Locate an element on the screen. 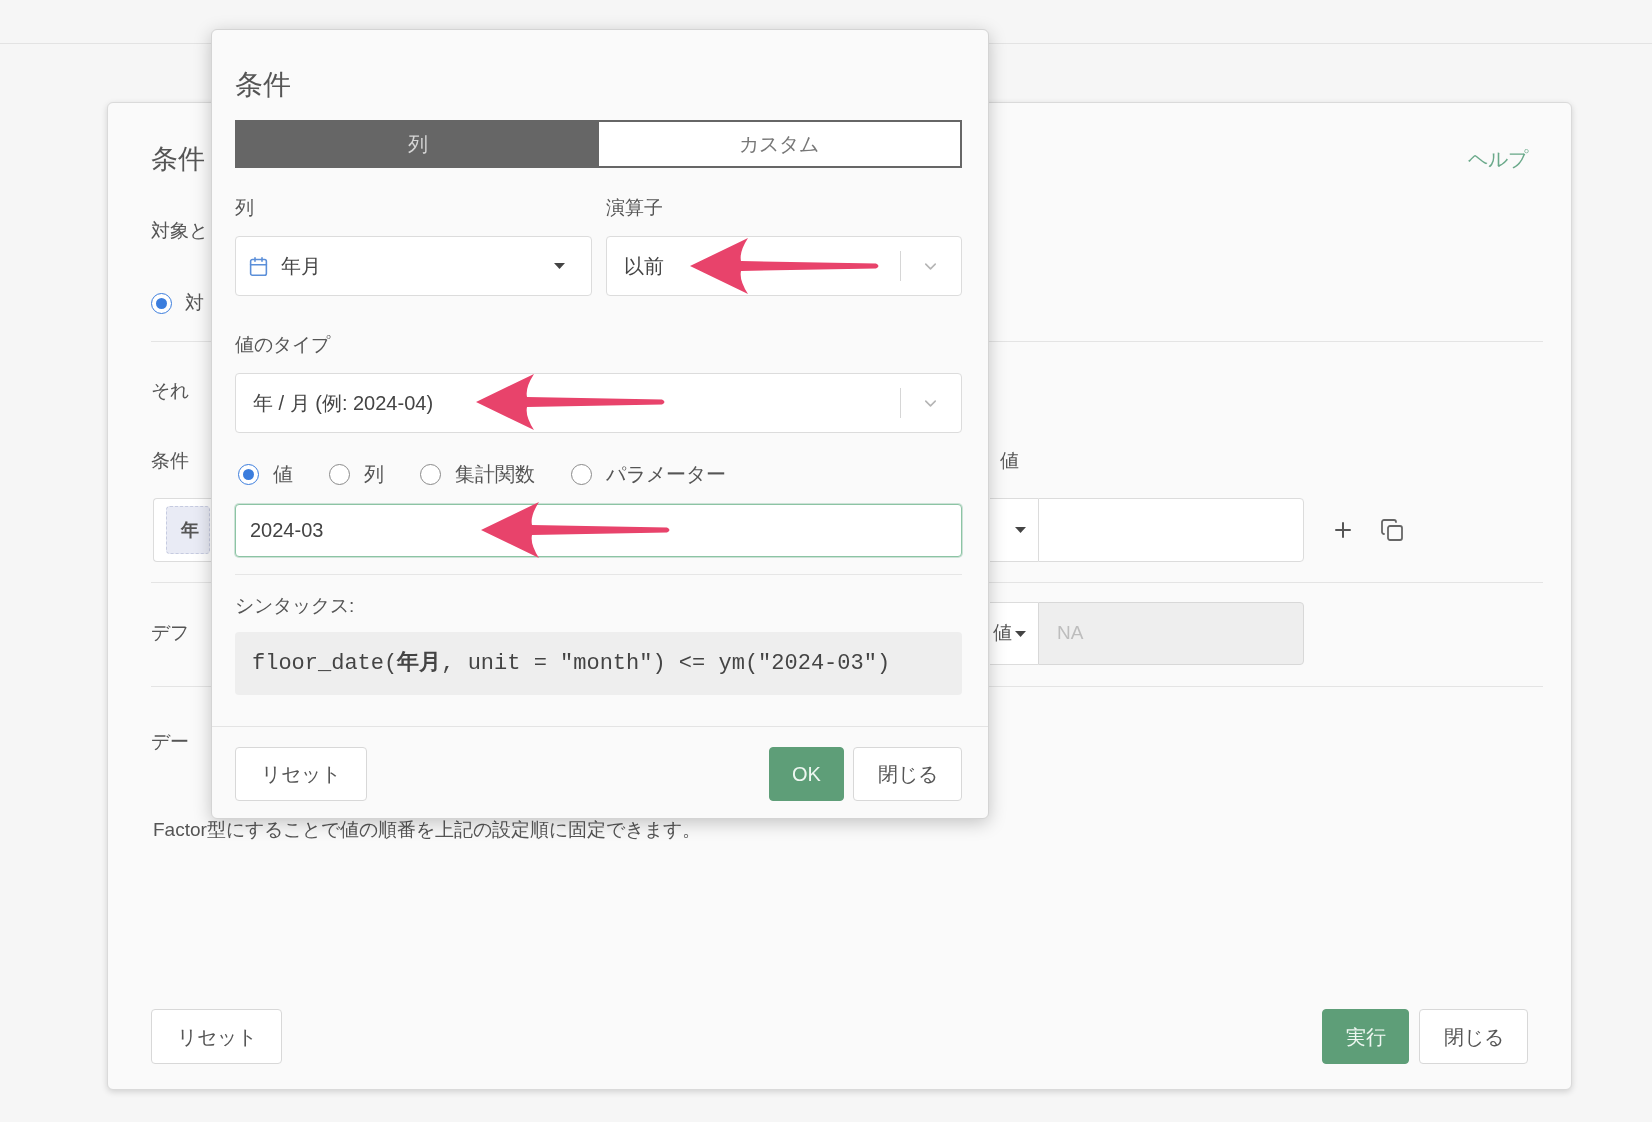 This screenshot has width=1652, height=1122. value-input is located at coordinates (1171, 530).